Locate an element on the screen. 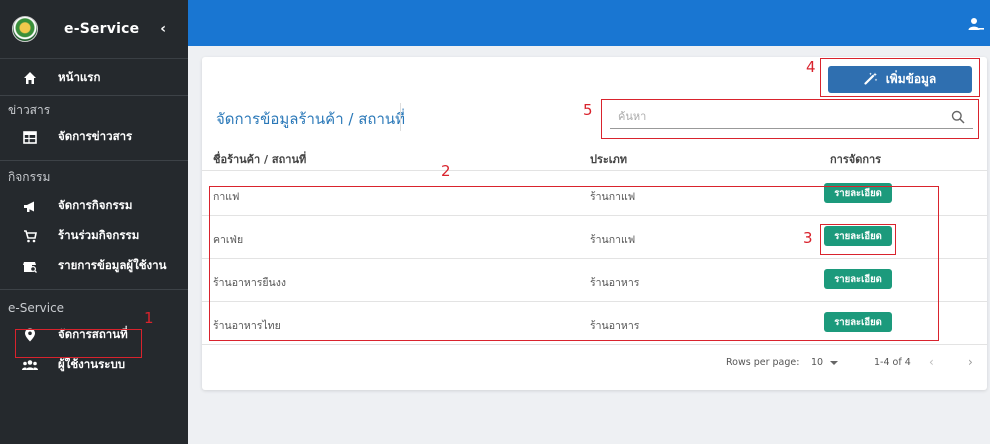 The height and width of the screenshot is (444, 990). sidebar-item-system-users: ผู้ใช้งานระบบ is located at coordinates (94, 365).